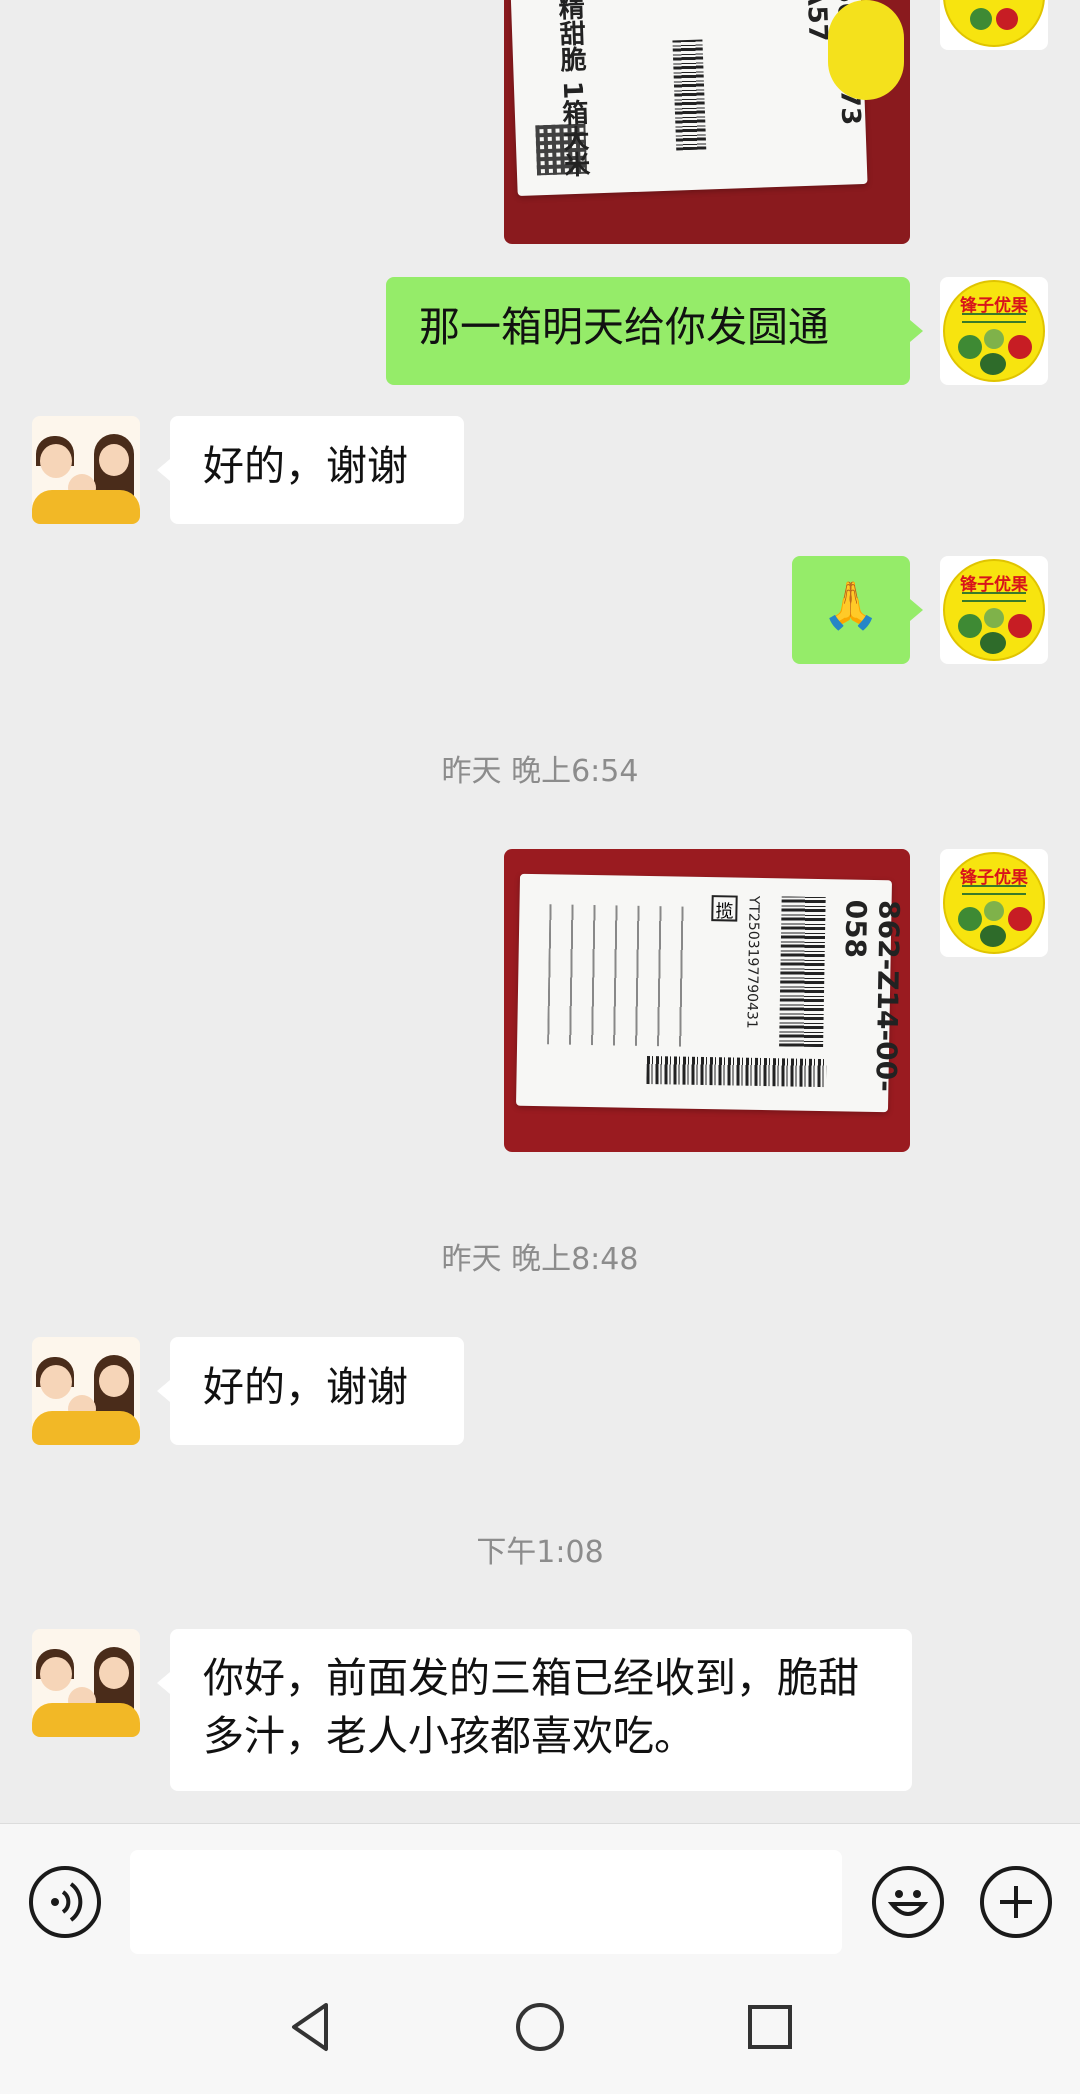 This screenshot has height=2094, width=1080. Describe the element at coordinates (310, 2027) in the screenshot. I see `nav-back-icon` at that location.